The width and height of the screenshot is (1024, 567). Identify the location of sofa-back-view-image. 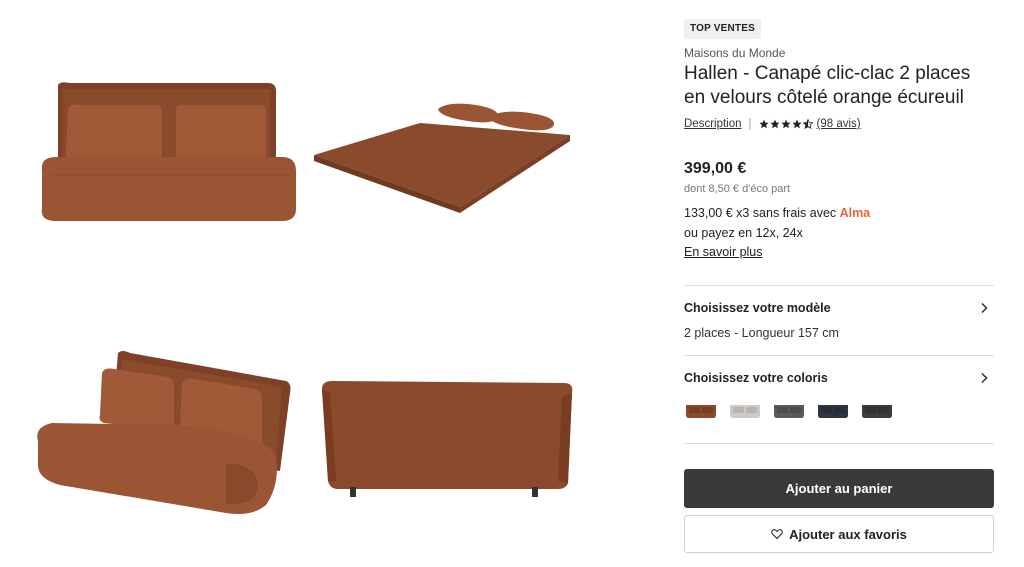
(448, 437).